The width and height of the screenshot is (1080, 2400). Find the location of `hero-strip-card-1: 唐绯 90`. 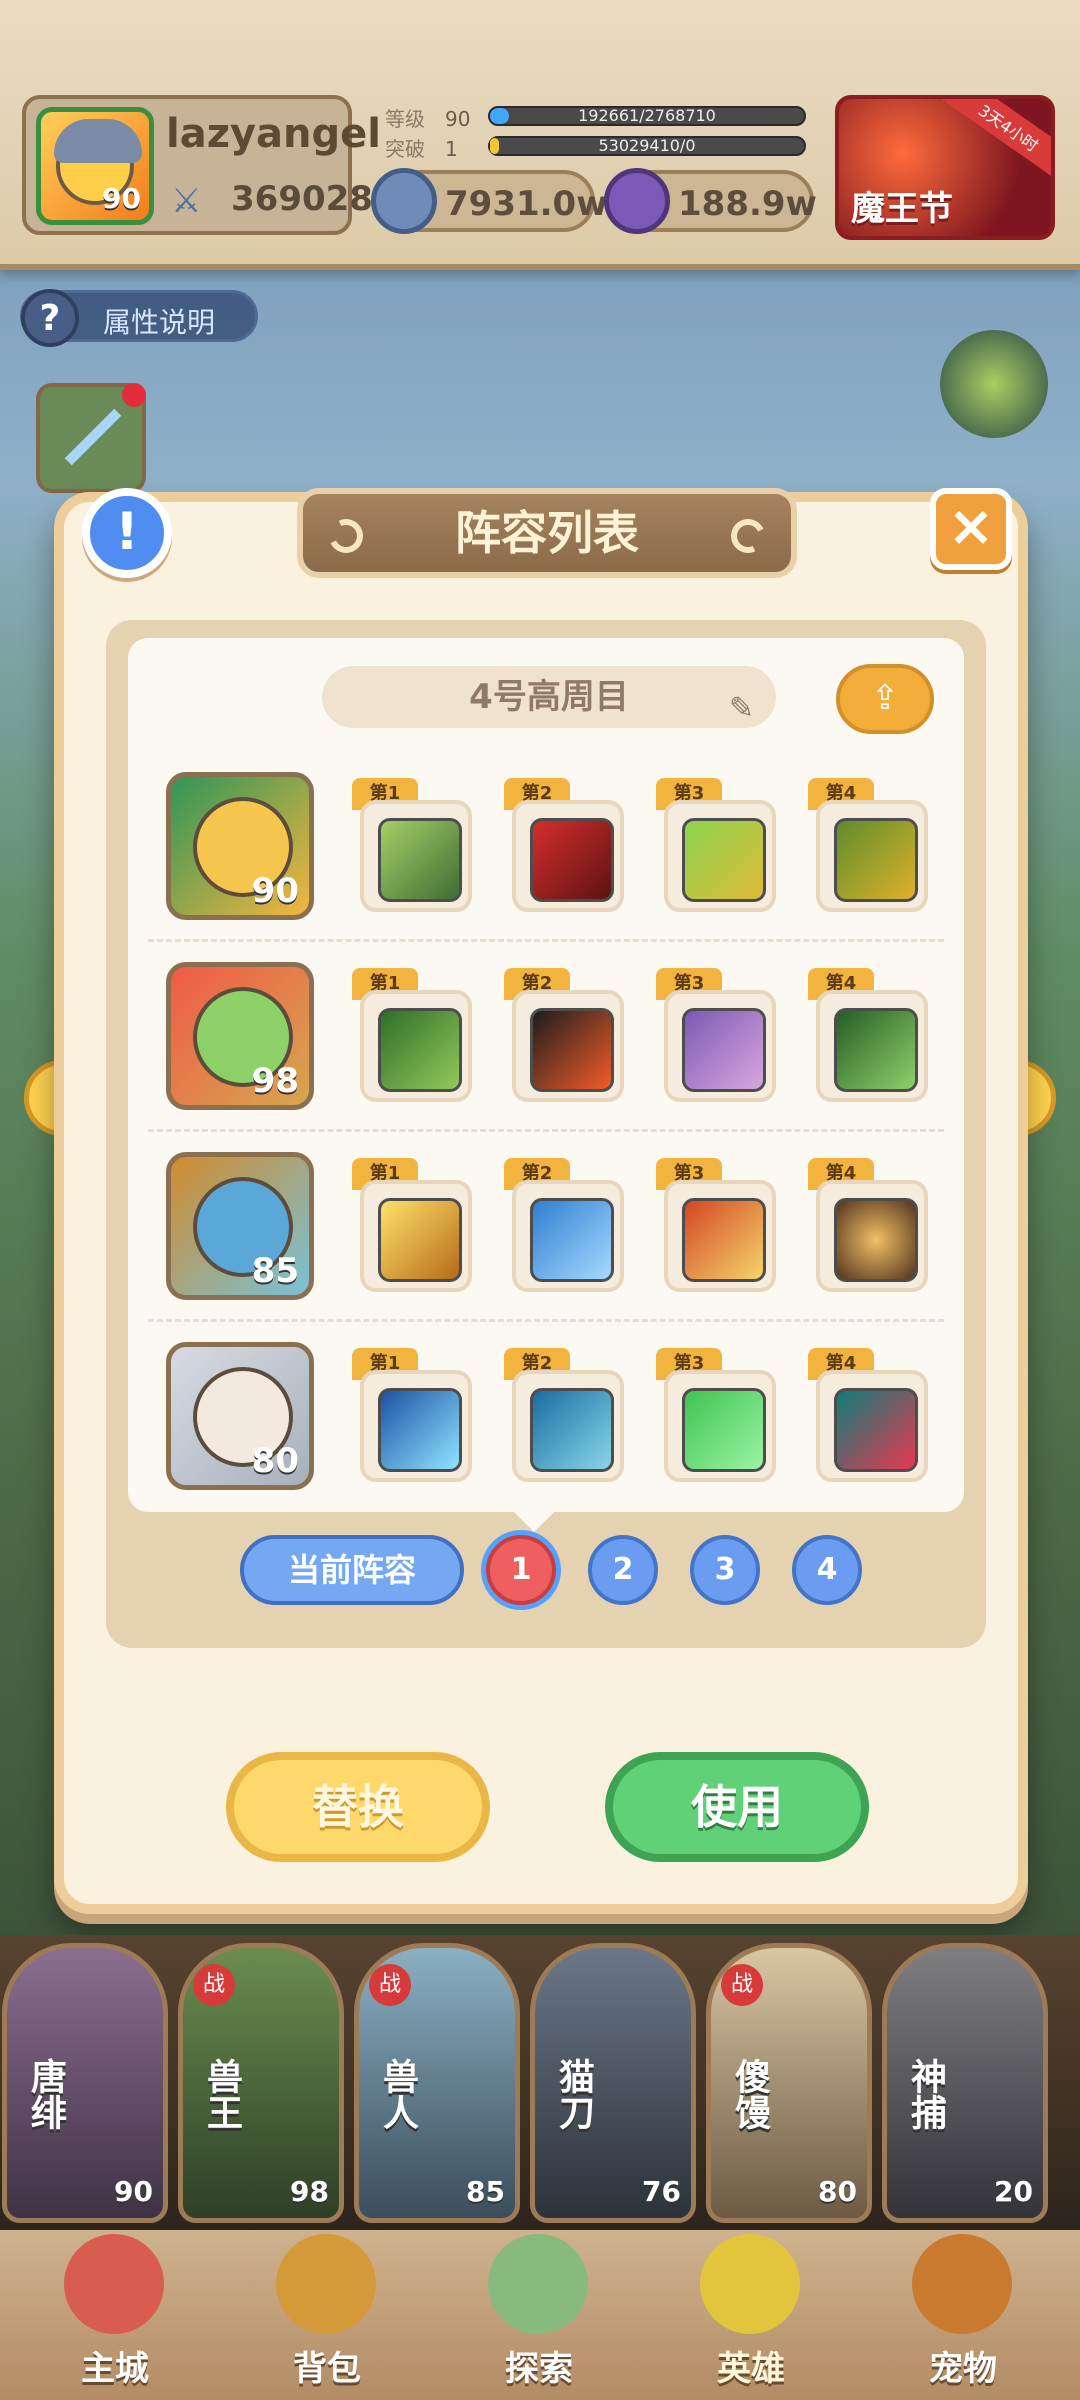

hero-strip-card-1: 唐绯 90 is located at coordinates (85, 2083).